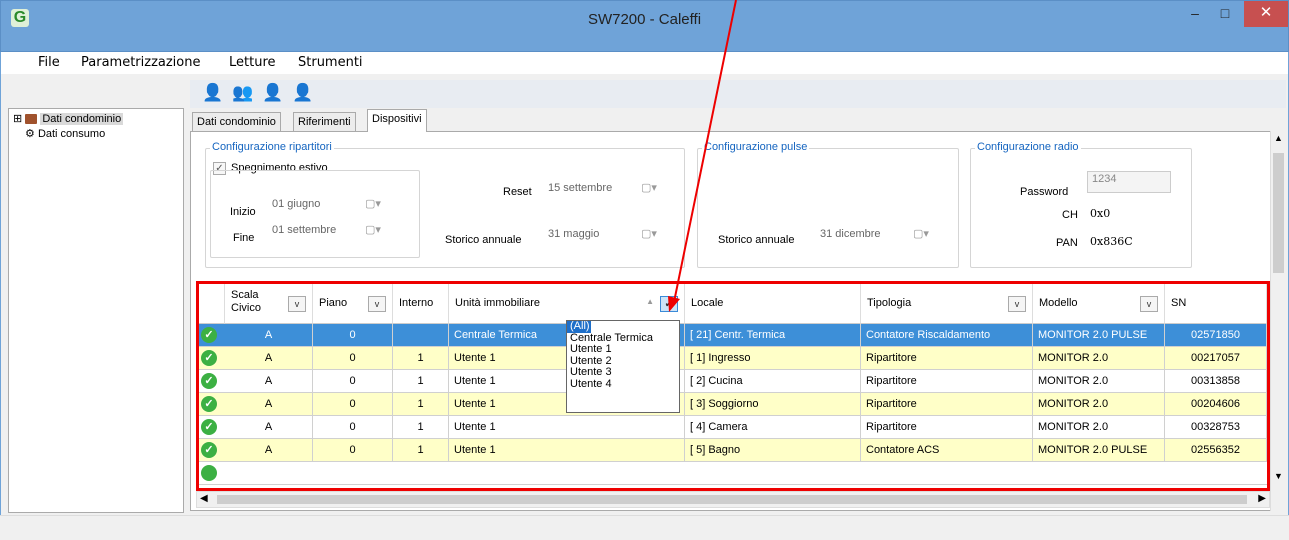 This screenshot has height=540, width=1289. I want to click on legend-radio: Configurazione radio, so click(1028, 147).